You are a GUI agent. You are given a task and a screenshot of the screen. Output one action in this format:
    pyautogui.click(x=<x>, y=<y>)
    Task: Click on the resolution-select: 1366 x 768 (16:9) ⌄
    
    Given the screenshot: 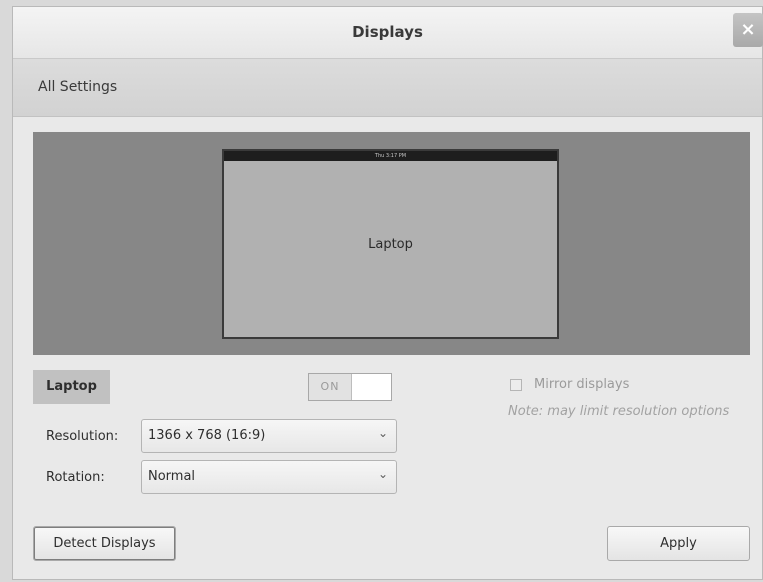 What is the action you would take?
    pyautogui.click(x=269, y=436)
    